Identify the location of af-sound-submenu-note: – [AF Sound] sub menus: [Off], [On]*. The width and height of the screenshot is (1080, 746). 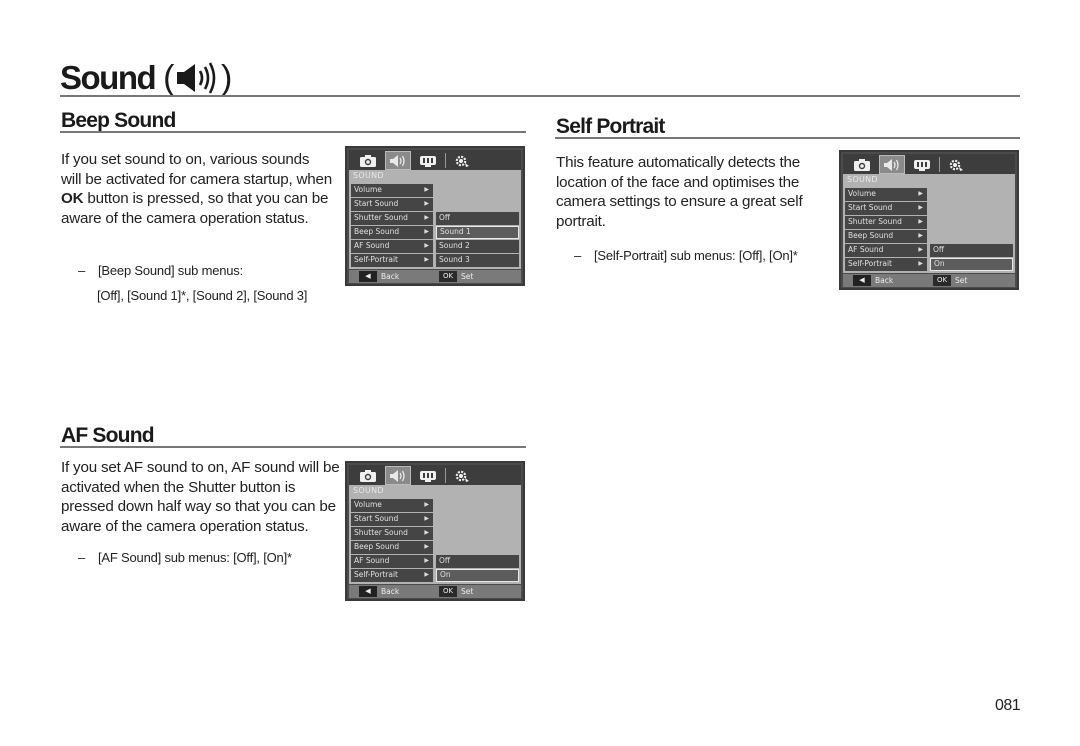
(185, 557).